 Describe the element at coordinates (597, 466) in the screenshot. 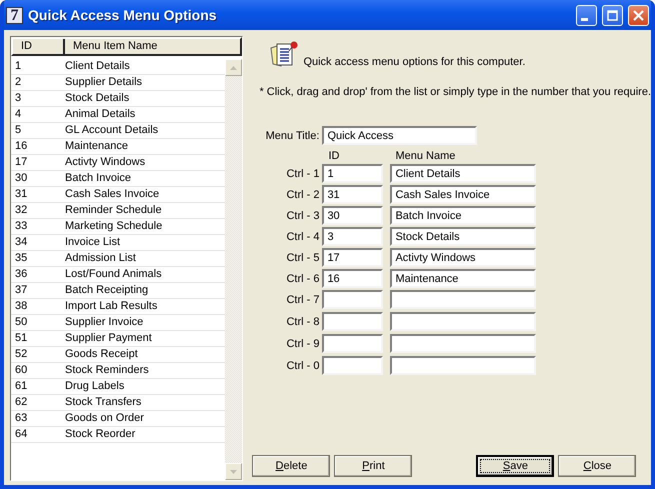

I see `close-button: Close` at that location.